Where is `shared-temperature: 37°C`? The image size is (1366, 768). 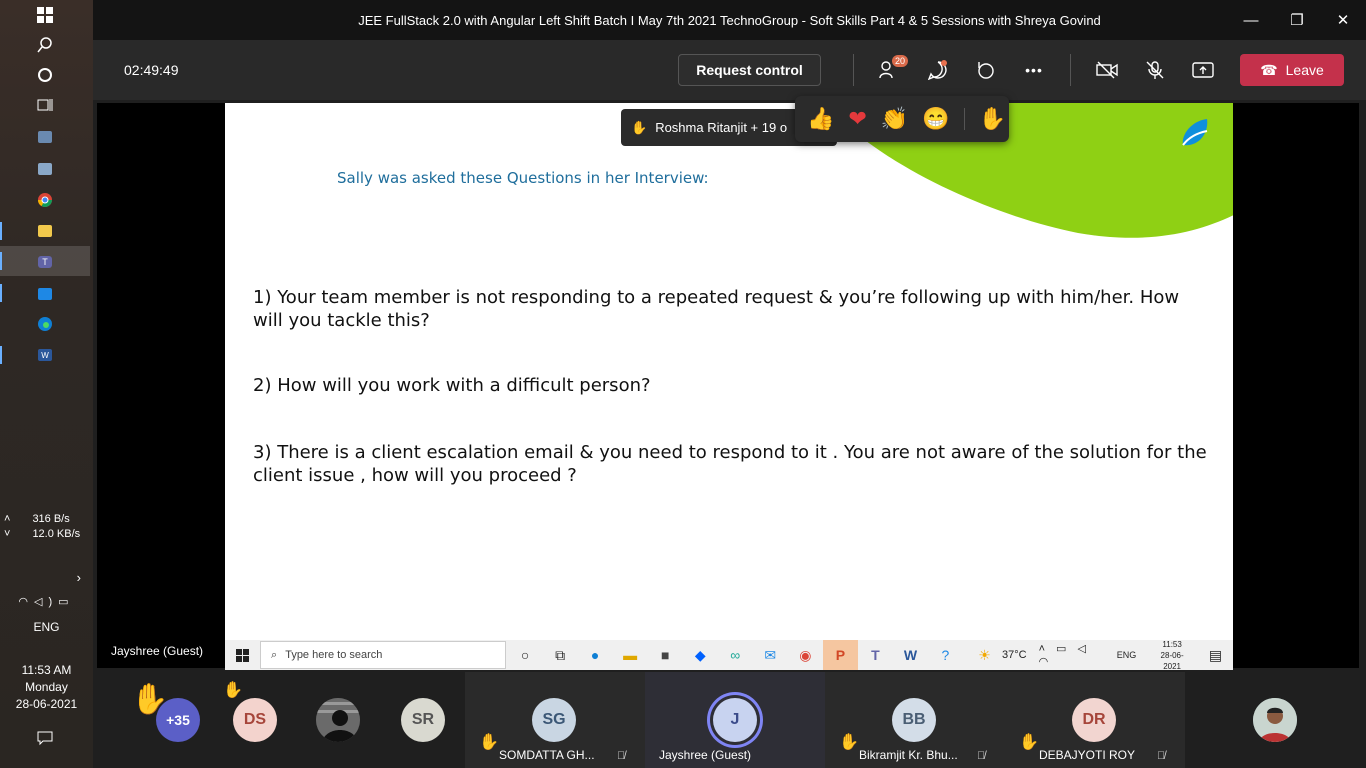 shared-temperature: 37°C is located at coordinates (1014, 655).